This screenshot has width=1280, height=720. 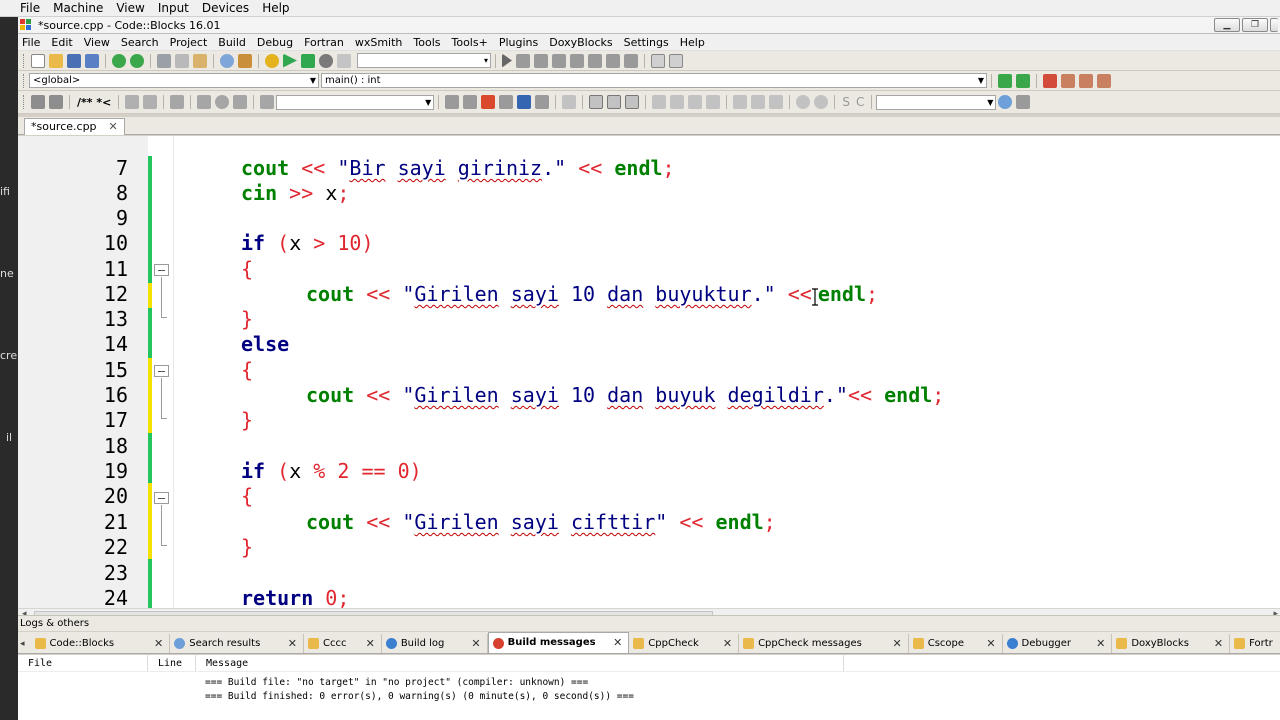 I want to click on menu-search: Search, so click(x=140, y=42).